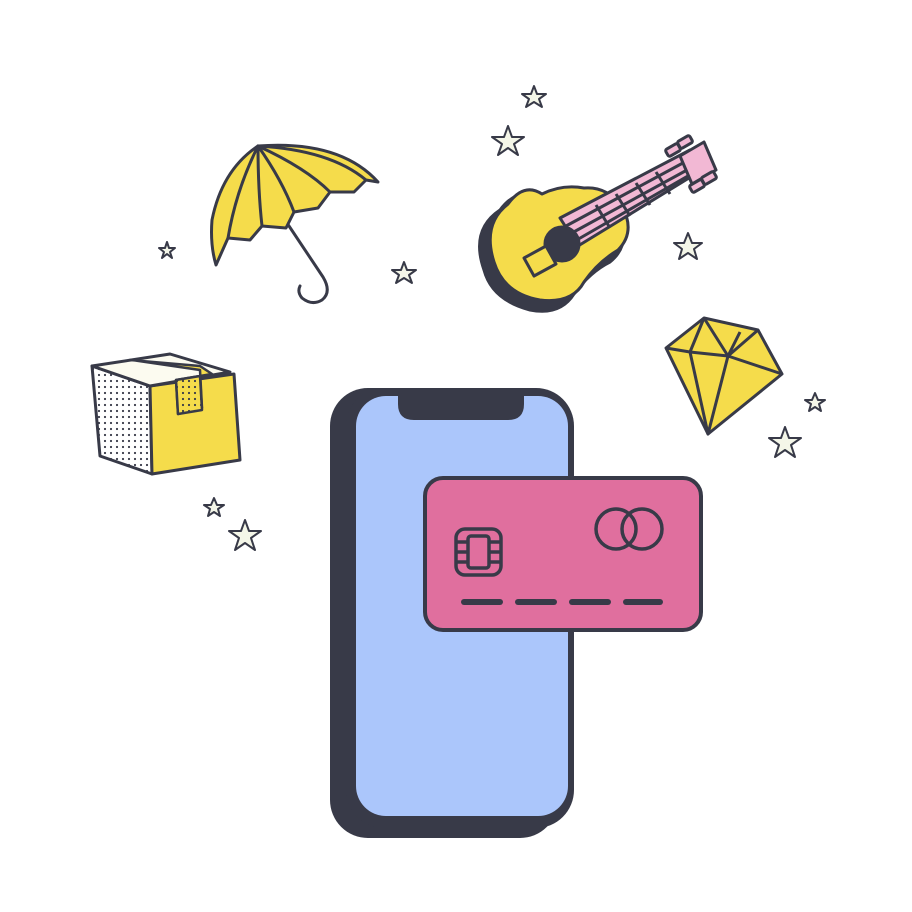  What do you see at coordinates (166, 414) in the screenshot?
I see `package-box-icon` at bounding box center [166, 414].